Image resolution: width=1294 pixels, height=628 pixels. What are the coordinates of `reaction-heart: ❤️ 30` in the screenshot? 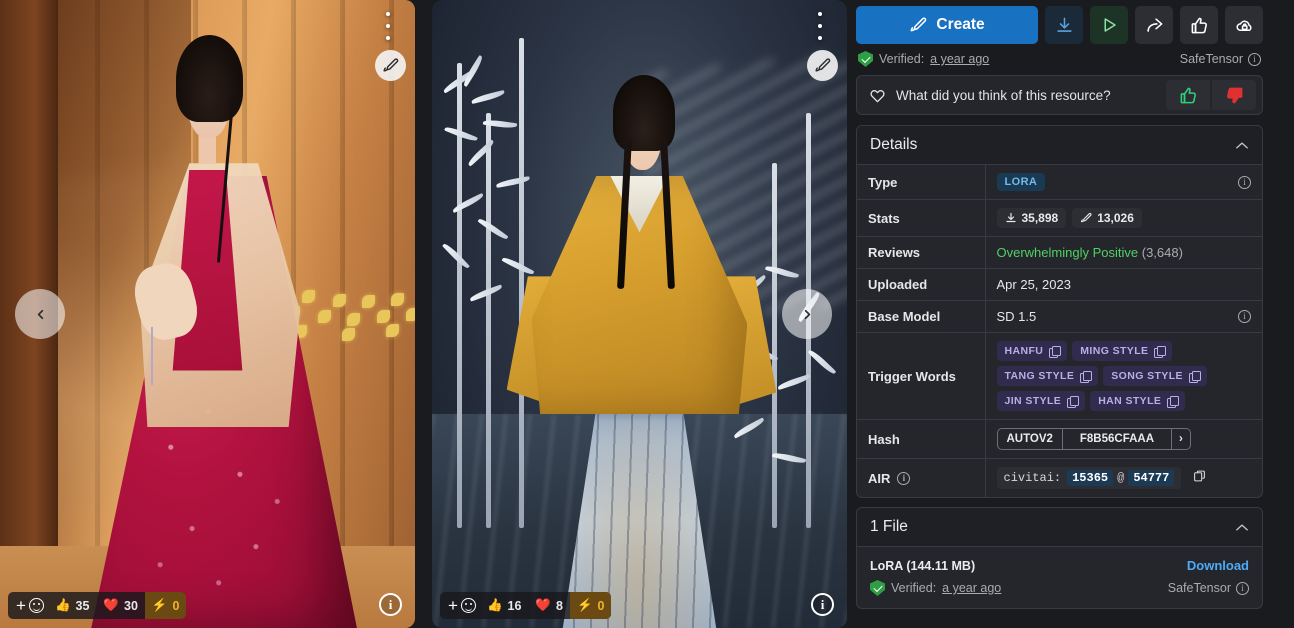 It's located at (120, 605).